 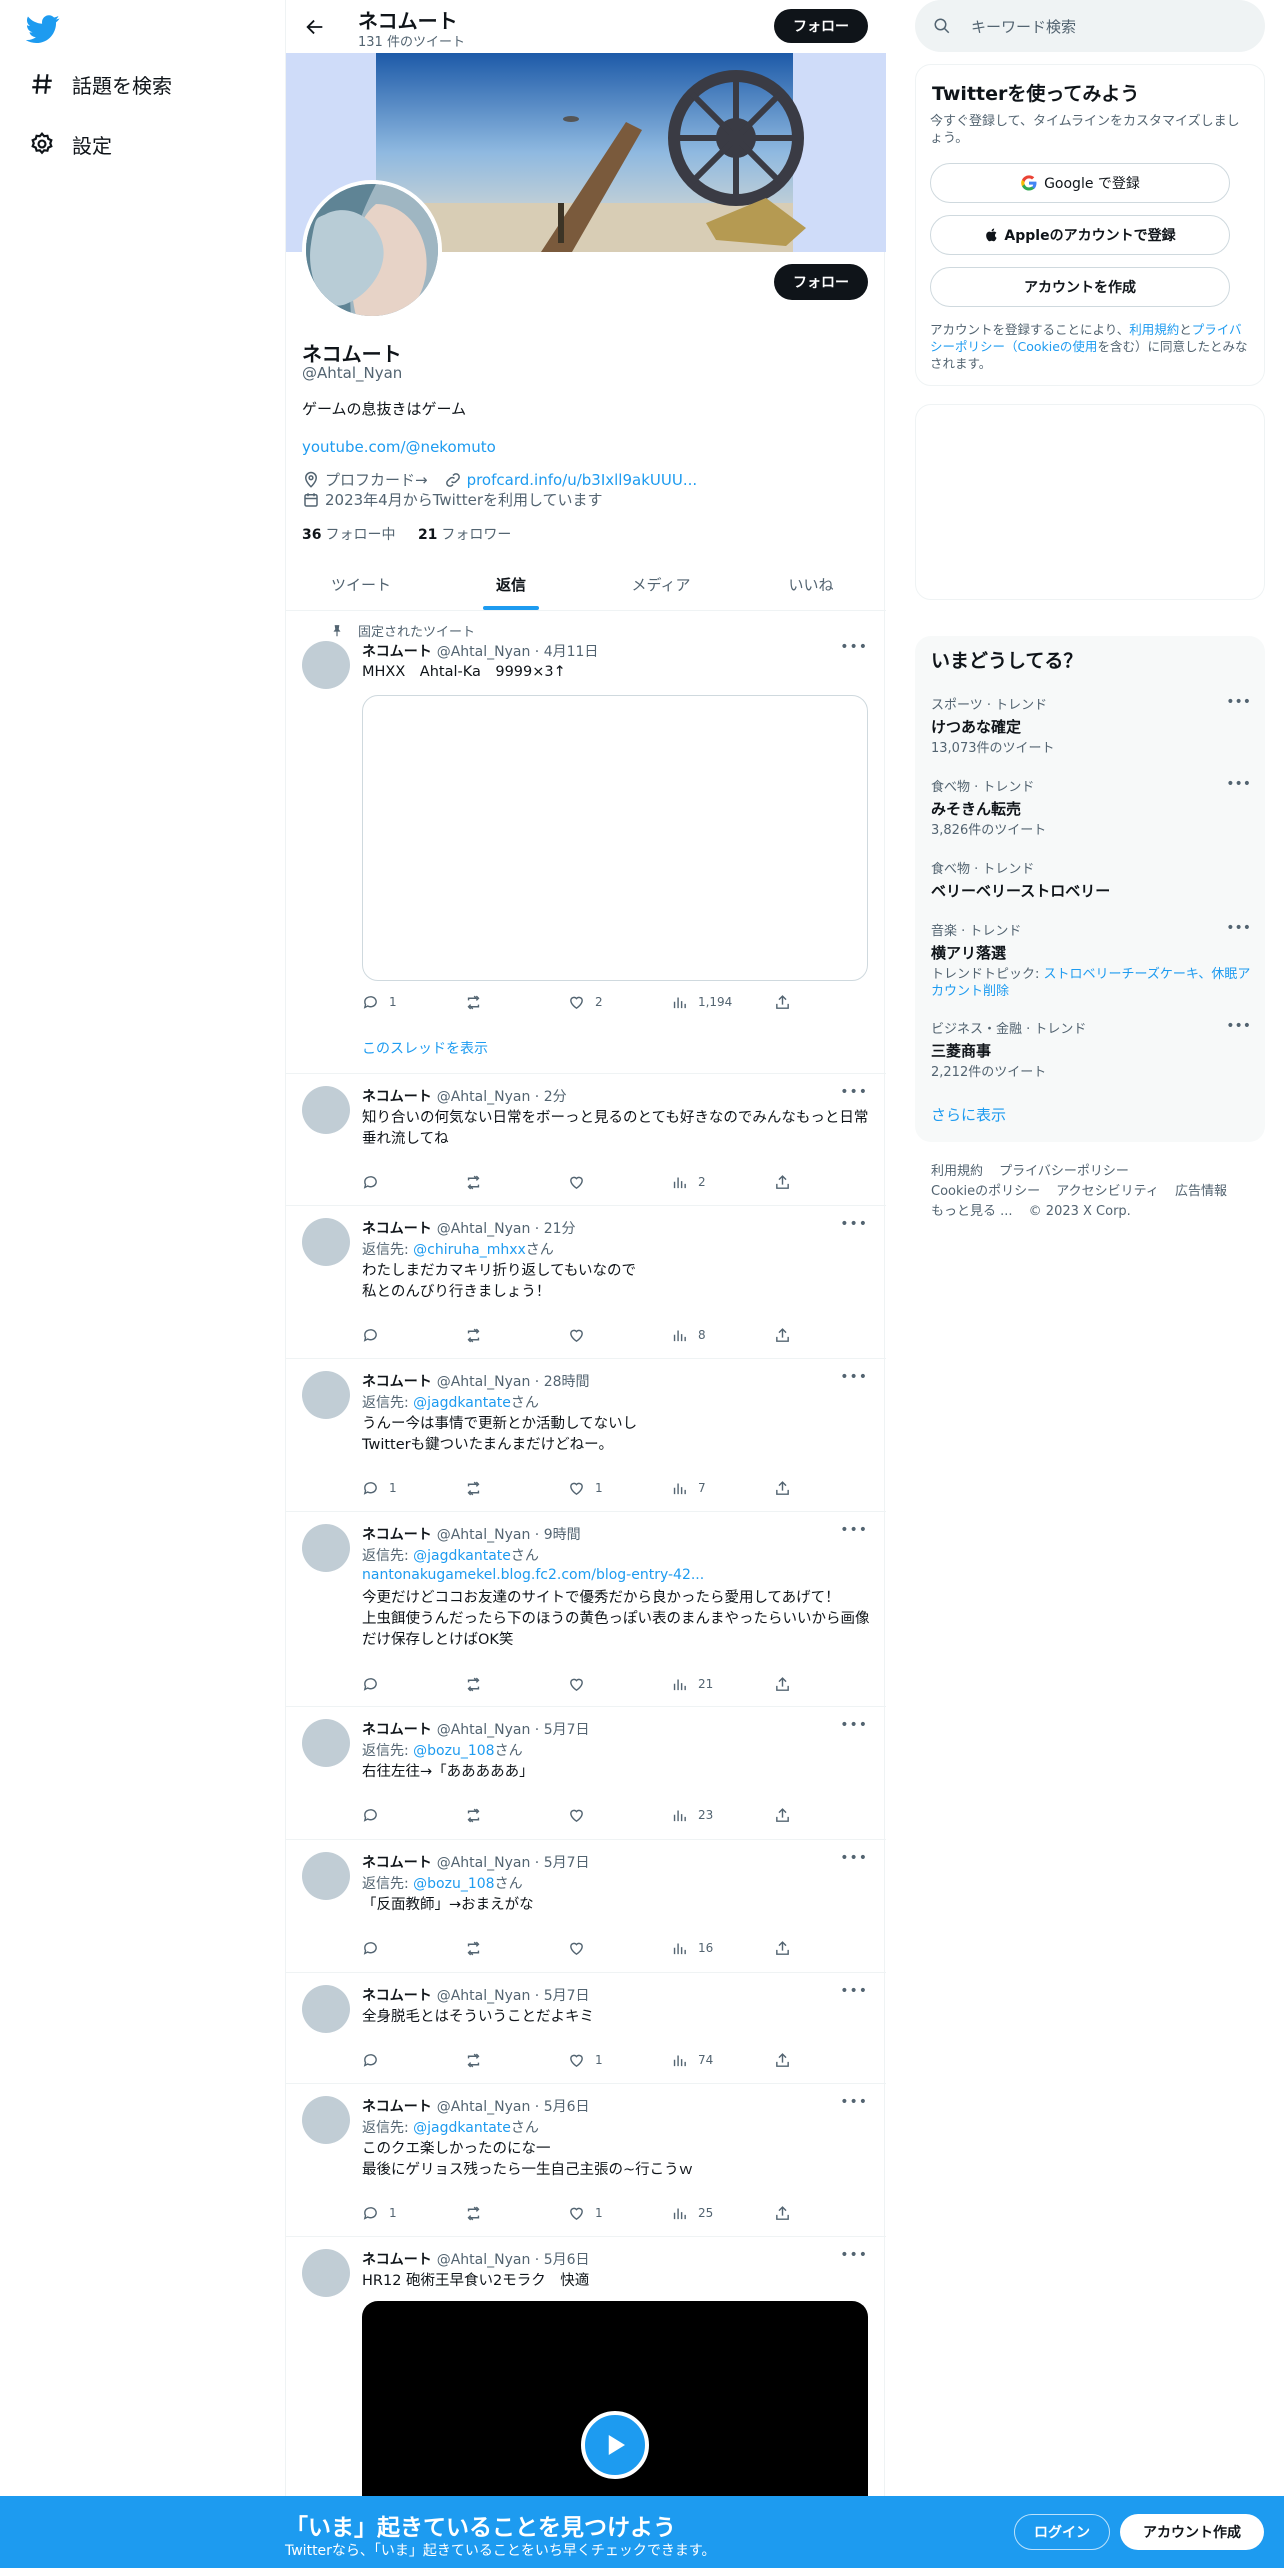 I want to click on login-button: ログイン, so click(x=1062, y=2532).